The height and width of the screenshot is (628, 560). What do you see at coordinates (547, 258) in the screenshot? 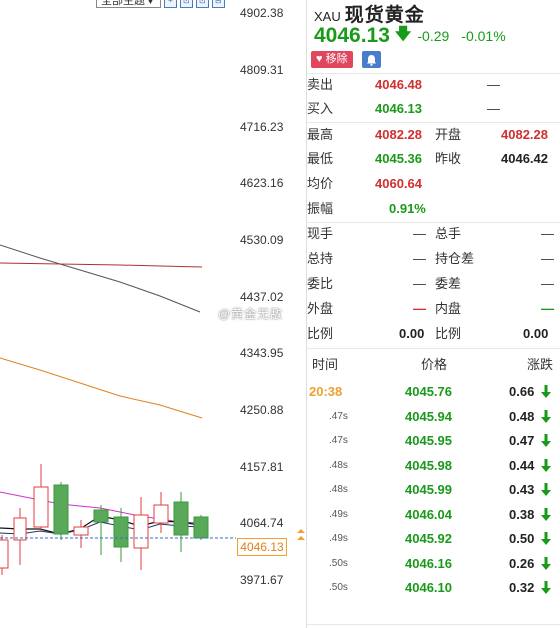
I see `hold-diff-value: —` at bounding box center [547, 258].